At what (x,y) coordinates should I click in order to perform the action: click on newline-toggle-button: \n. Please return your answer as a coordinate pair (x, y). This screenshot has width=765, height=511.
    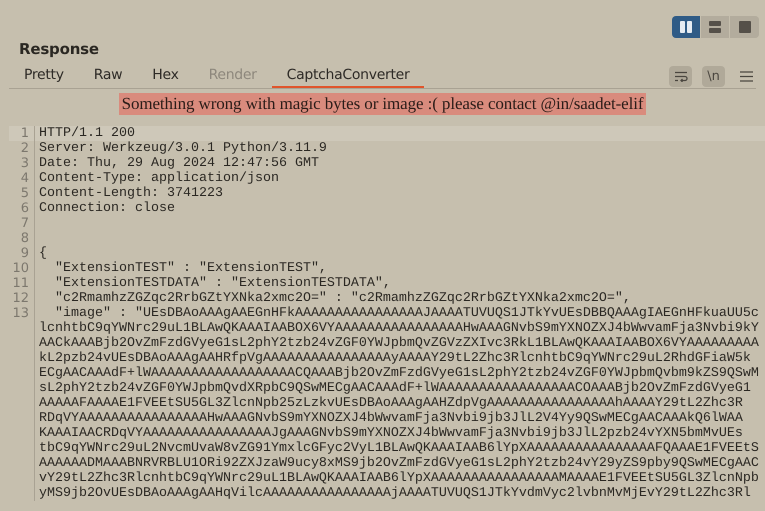
    Looking at the image, I should click on (713, 76).